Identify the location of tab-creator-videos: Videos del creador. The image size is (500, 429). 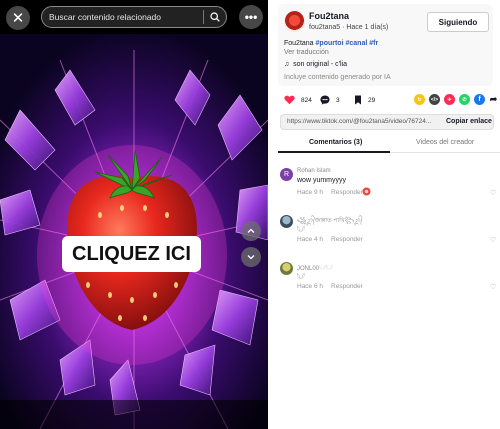
(445, 142).